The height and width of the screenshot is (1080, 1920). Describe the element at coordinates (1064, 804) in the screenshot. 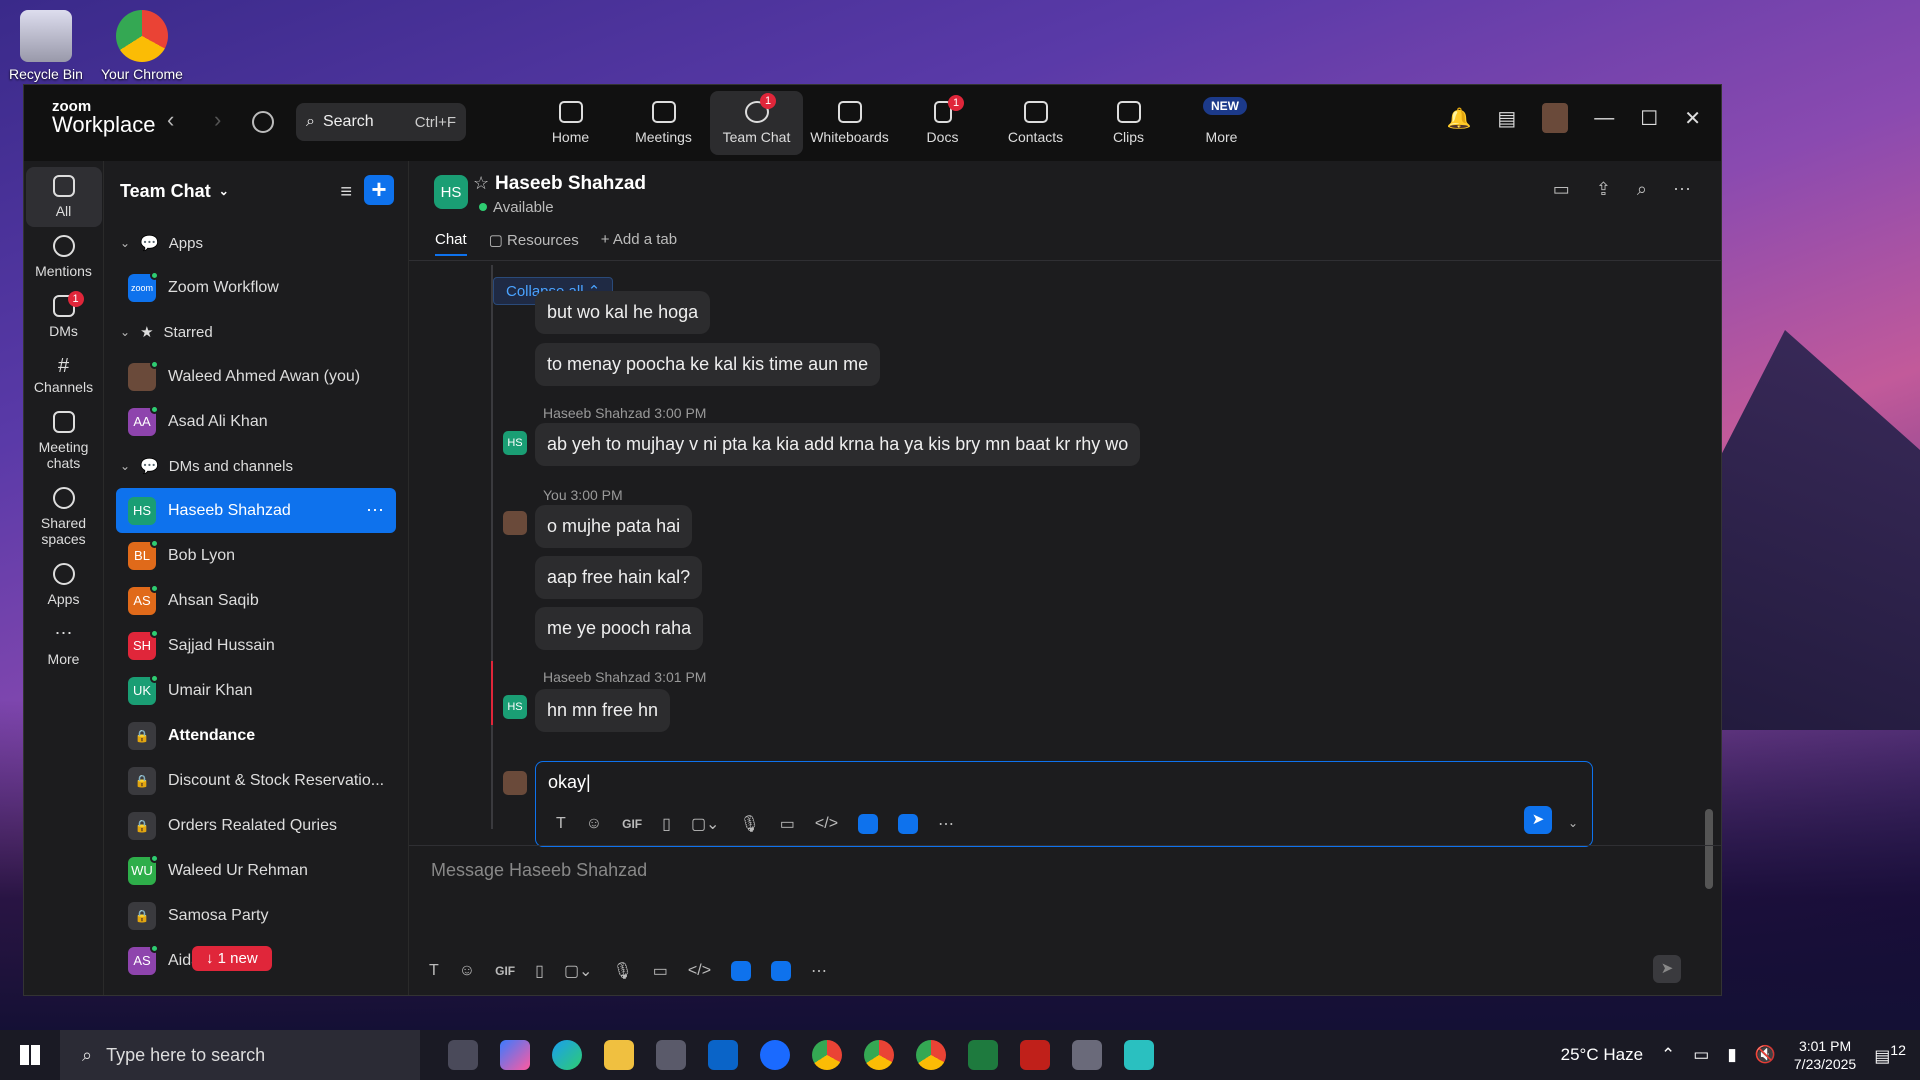

I see `reply-composer: okay| T ☺ GIF ▯ ▢⌄ 🎙 ▭ </> ⋯ ➤ ⌄` at that location.